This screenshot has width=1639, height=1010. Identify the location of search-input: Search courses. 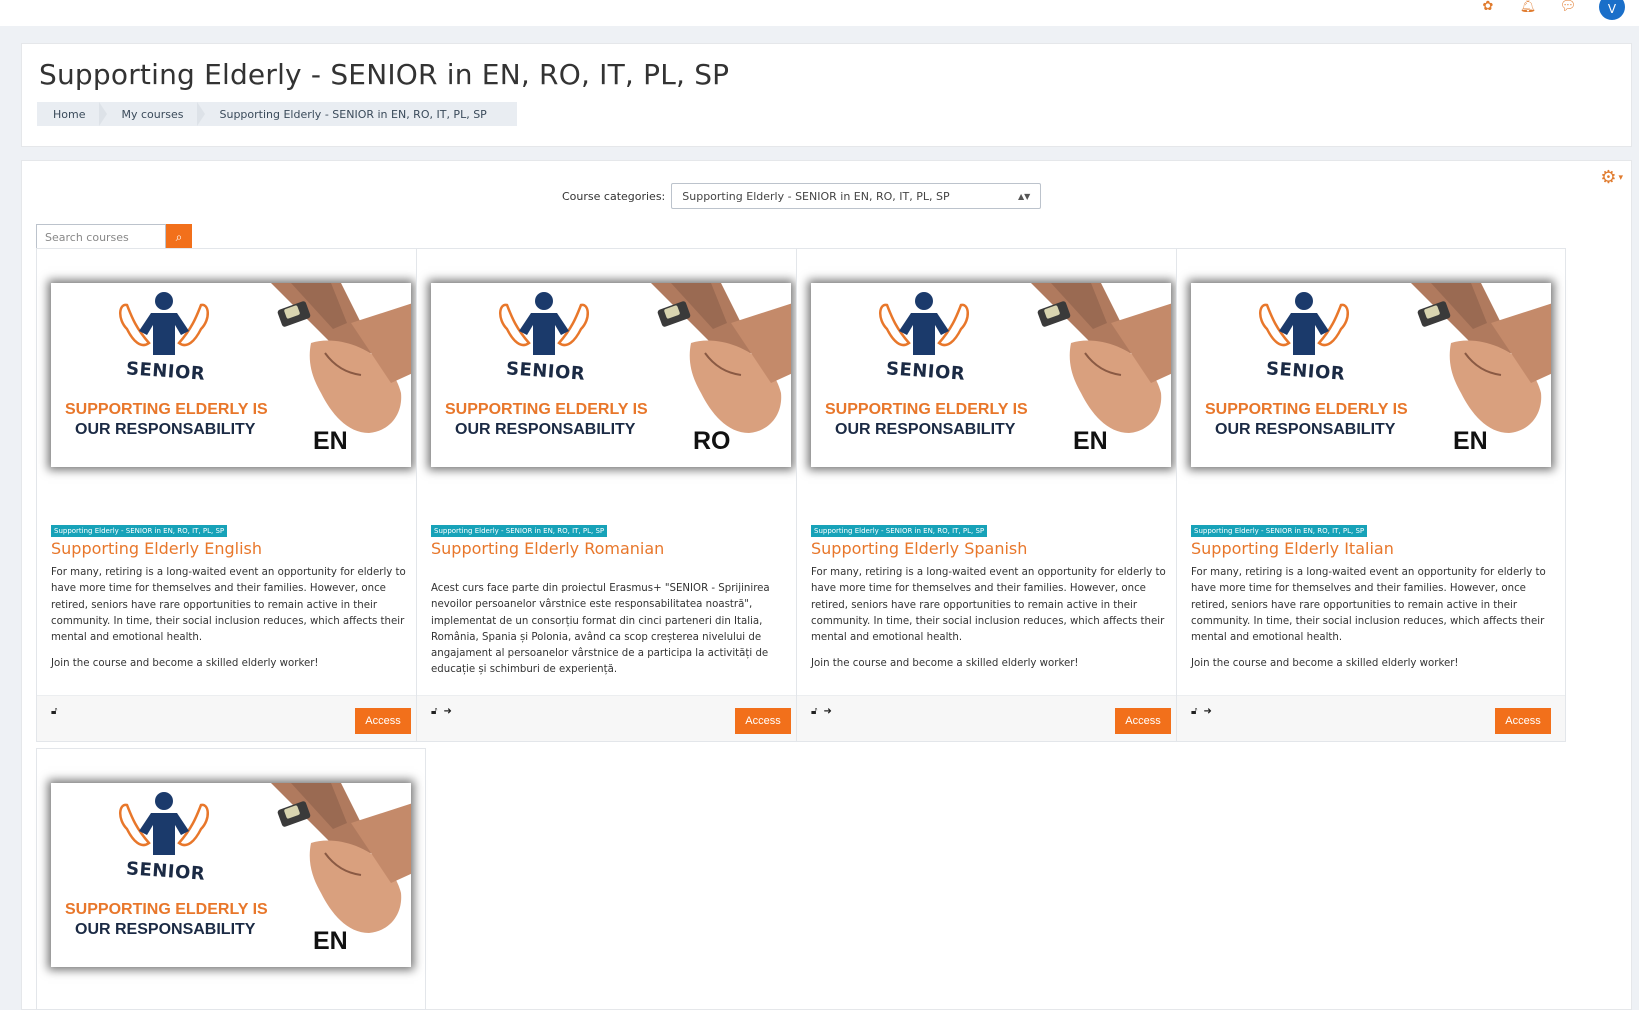
(101, 237).